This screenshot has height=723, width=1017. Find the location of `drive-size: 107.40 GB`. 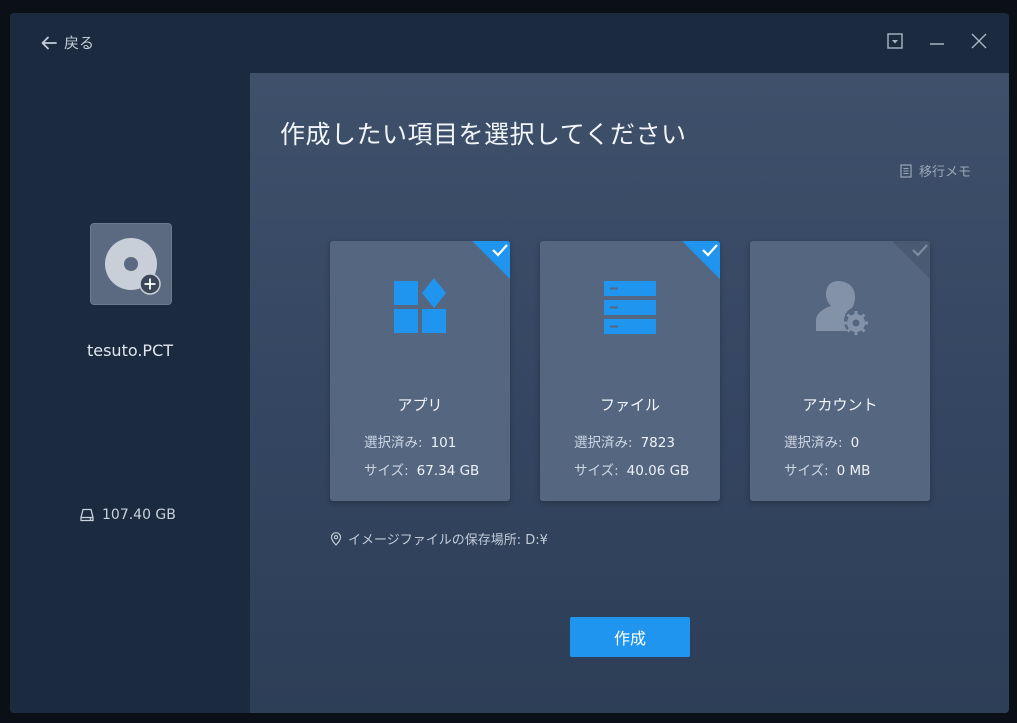

drive-size: 107.40 GB is located at coordinates (128, 515).